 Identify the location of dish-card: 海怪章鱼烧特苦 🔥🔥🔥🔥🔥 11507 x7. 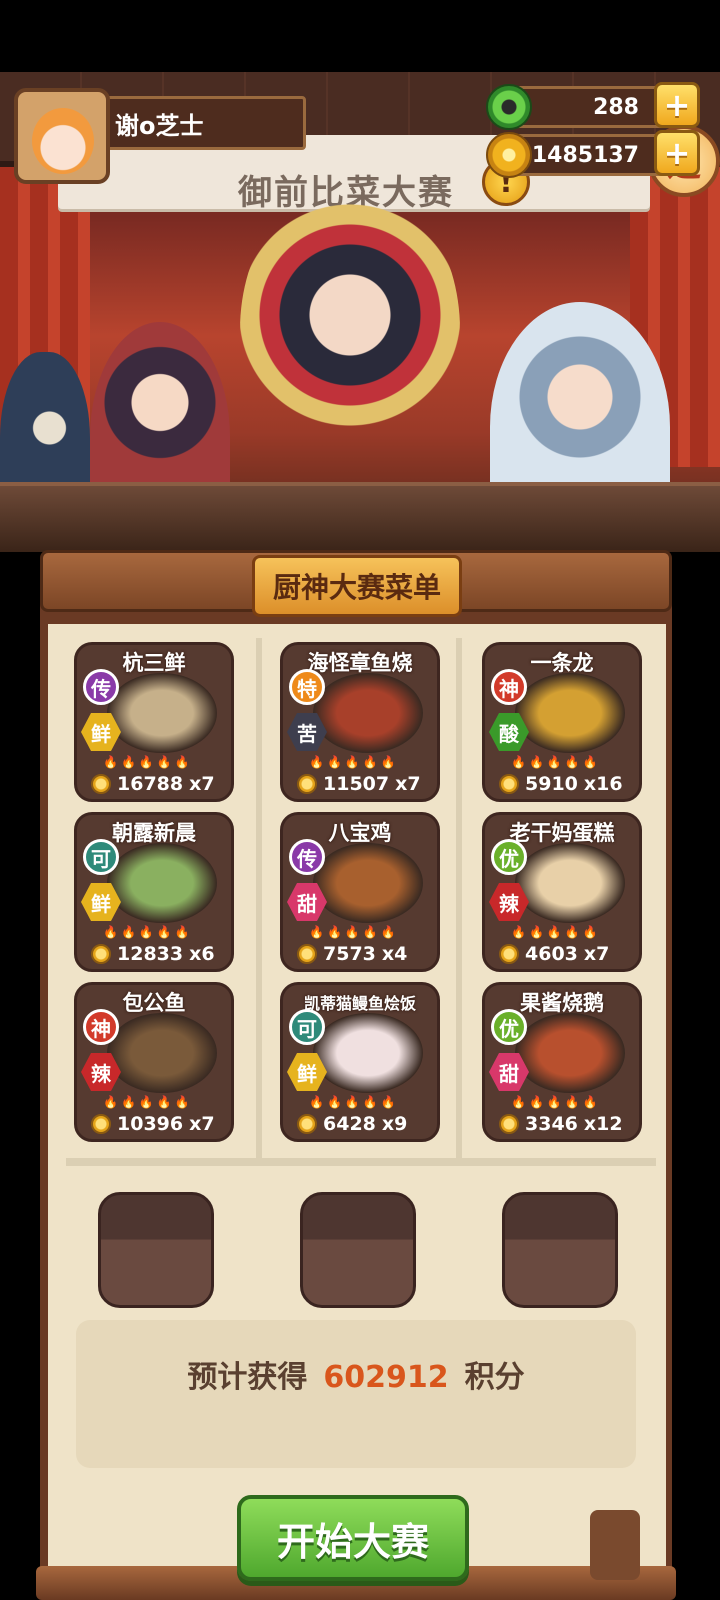
(360, 722).